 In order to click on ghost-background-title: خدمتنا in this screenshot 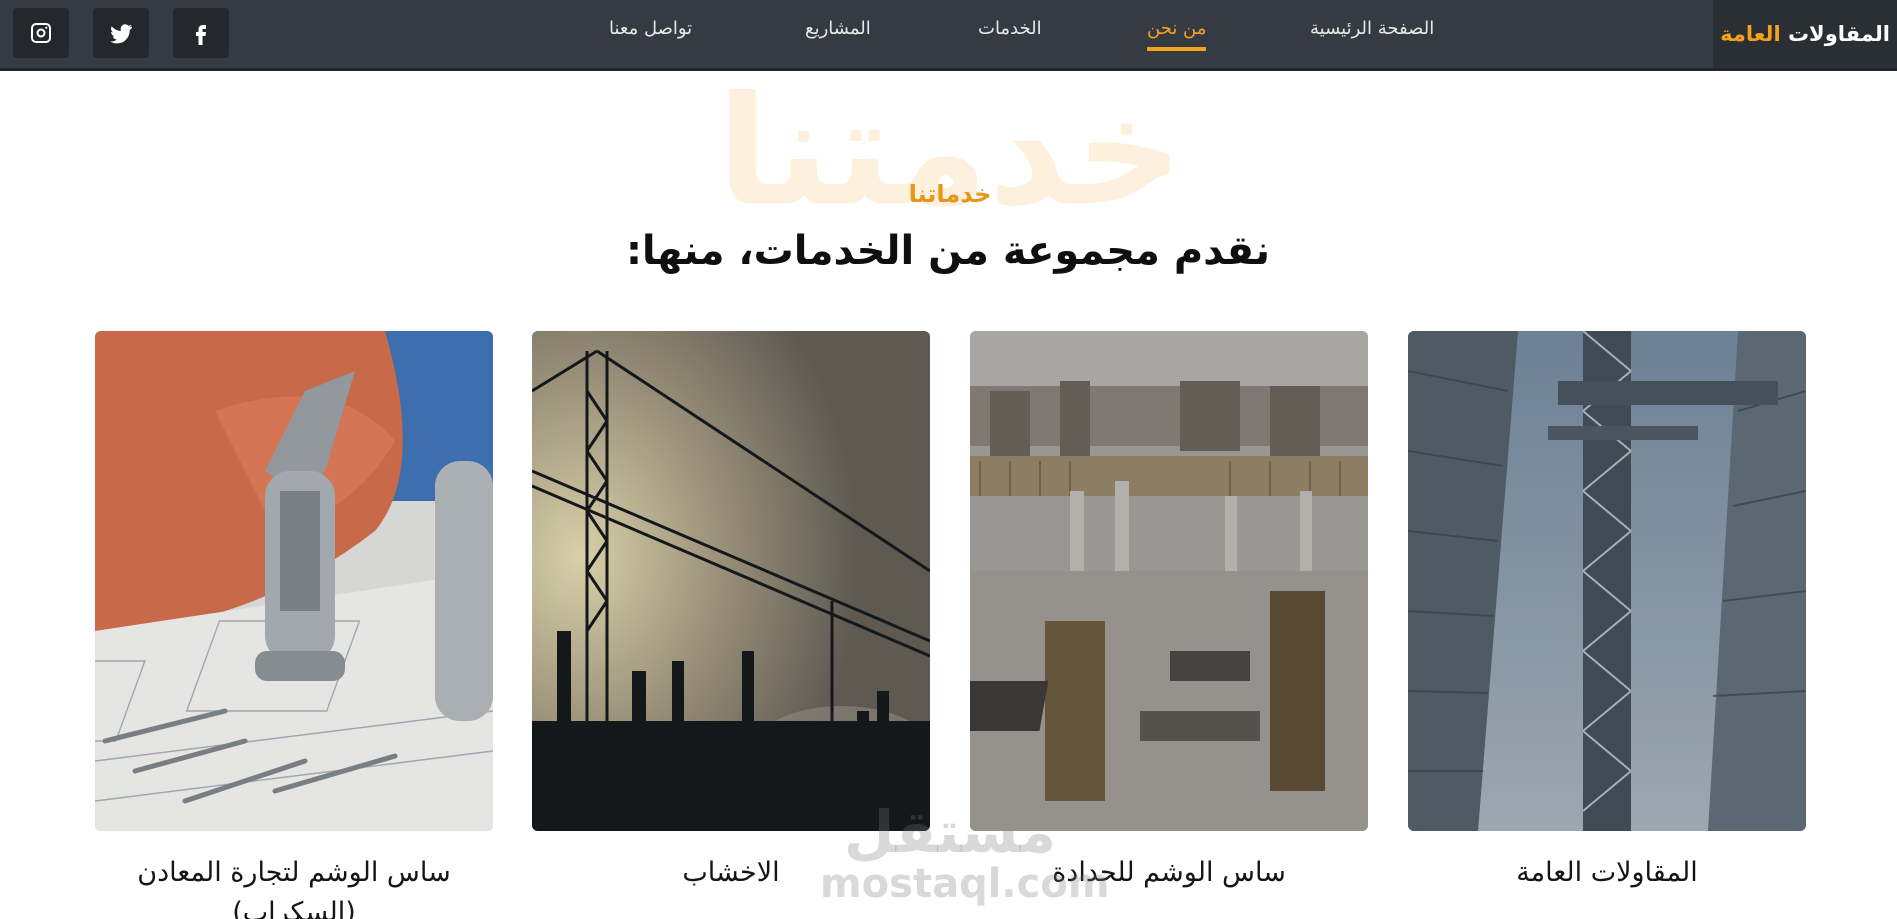, I will do `click(950, 152)`.